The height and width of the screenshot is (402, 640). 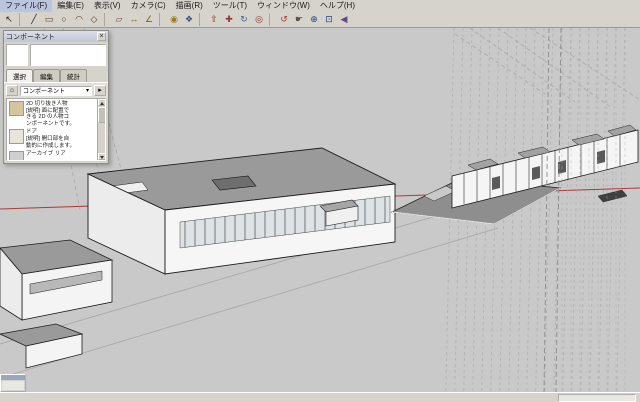 What do you see at coordinates (17, 55) in the screenshot?
I see `component-preview-thumbnail` at bounding box center [17, 55].